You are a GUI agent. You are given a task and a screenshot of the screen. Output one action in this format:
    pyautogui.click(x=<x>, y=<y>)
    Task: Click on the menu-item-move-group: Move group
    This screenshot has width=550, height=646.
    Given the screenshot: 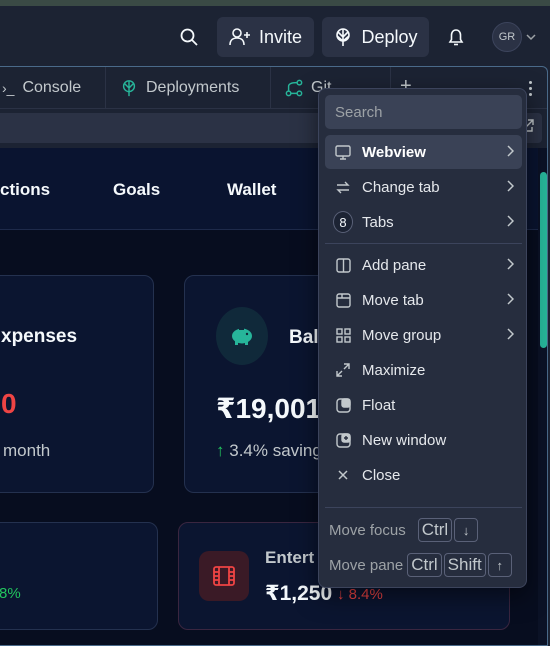 What is the action you would take?
    pyautogui.click(x=423, y=335)
    